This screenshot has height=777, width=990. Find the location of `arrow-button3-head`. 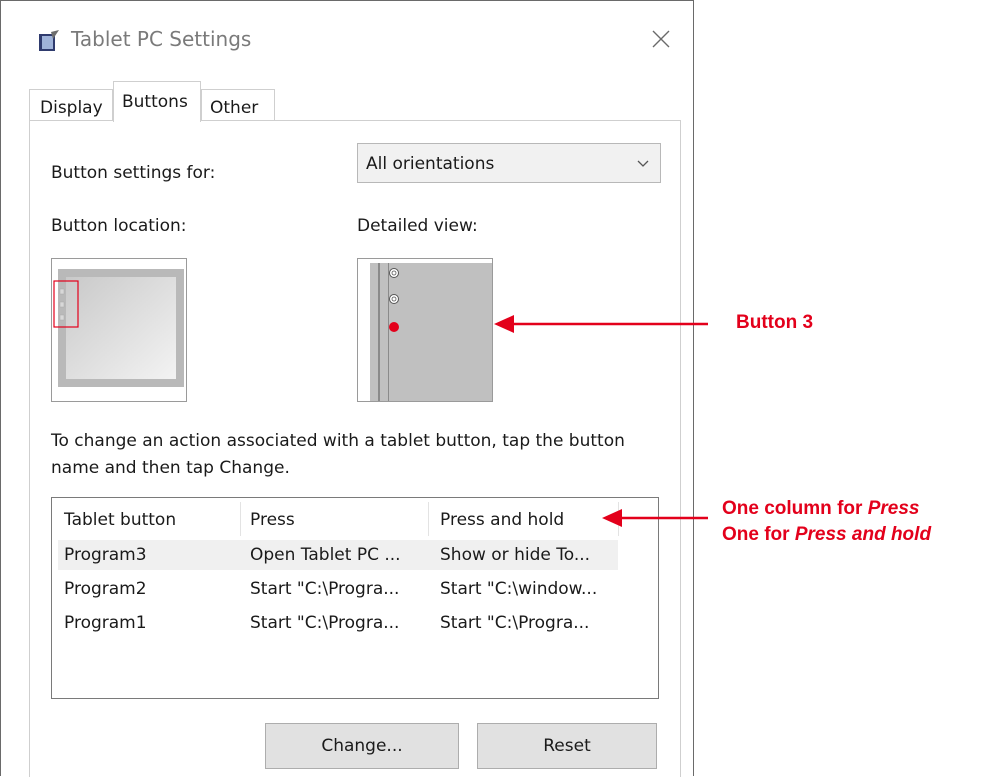

arrow-button3-head is located at coordinates (504, 324).